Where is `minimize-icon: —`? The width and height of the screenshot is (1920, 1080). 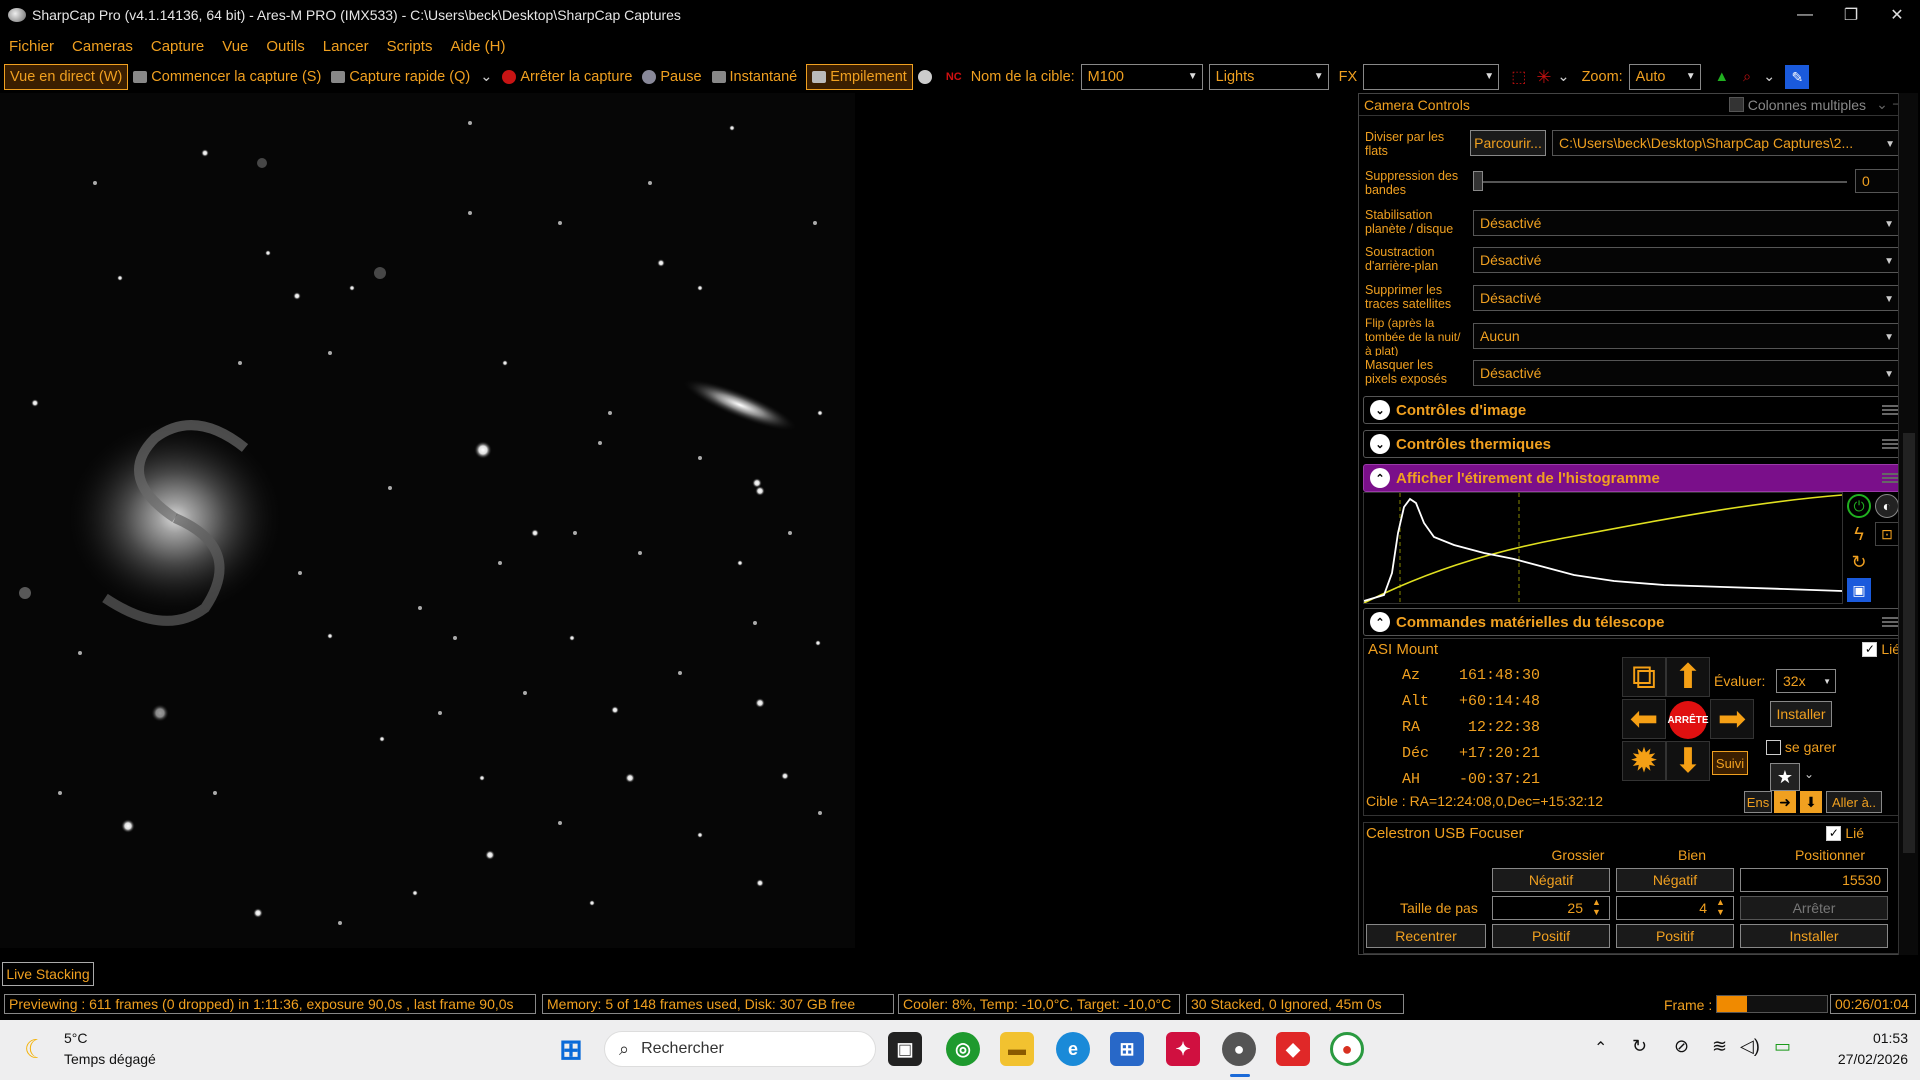
minimize-icon: — is located at coordinates (1805, 15).